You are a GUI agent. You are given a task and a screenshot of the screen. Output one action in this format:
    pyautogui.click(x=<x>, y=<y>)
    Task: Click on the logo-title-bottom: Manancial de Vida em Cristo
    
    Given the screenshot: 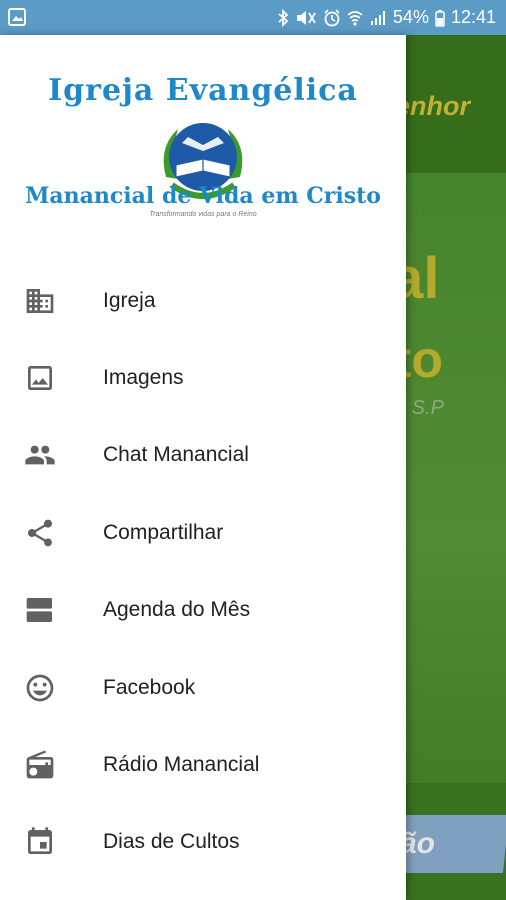 What is the action you would take?
    pyautogui.click(x=203, y=196)
    